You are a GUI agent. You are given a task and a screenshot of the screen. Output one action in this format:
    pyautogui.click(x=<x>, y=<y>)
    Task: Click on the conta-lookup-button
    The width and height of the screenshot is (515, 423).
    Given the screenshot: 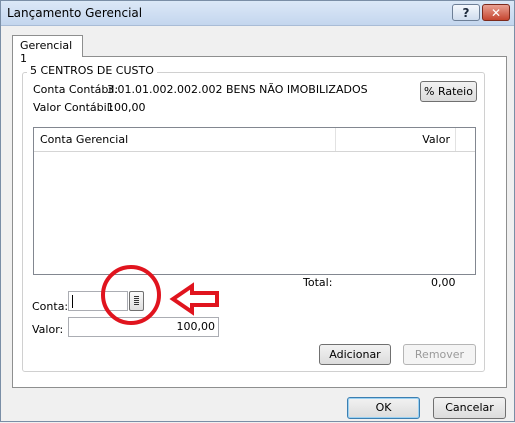 What is the action you would take?
    pyautogui.click(x=136, y=301)
    